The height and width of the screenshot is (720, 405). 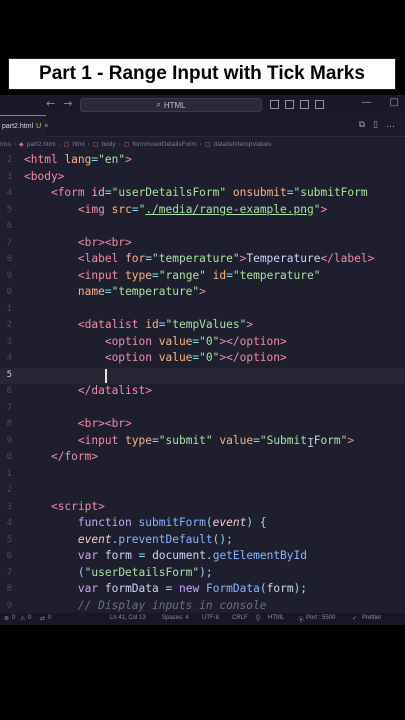 What do you see at coordinates (67, 103) in the screenshot?
I see `forward-arrow-icon: →` at bounding box center [67, 103].